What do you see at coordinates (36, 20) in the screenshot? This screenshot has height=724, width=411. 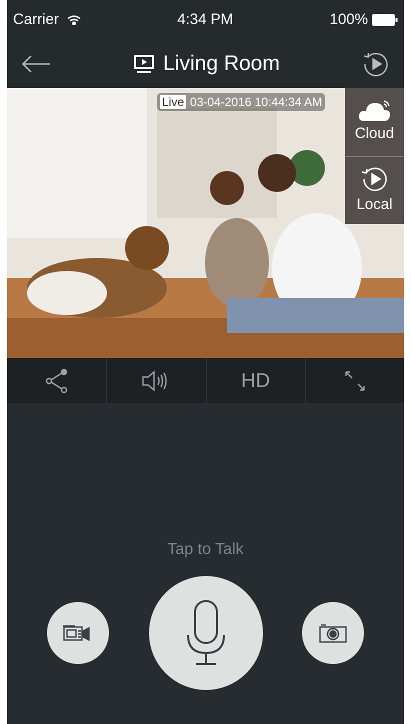 I see `carrier-label: Carrier` at bounding box center [36, 20].